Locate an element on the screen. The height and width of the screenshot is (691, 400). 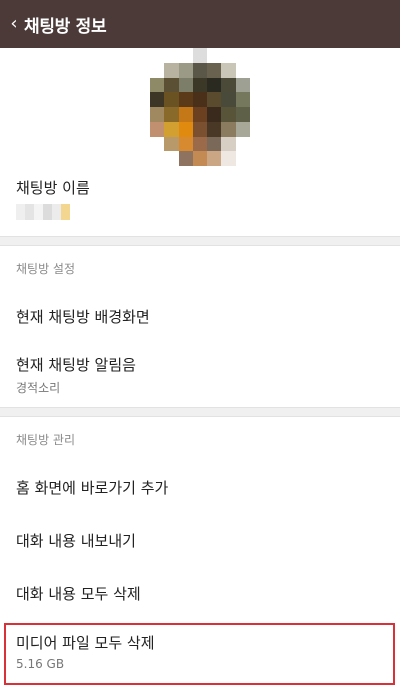
notification-sound-label: 현재 채팅방 알림음 is located at coordinates (76, 364).